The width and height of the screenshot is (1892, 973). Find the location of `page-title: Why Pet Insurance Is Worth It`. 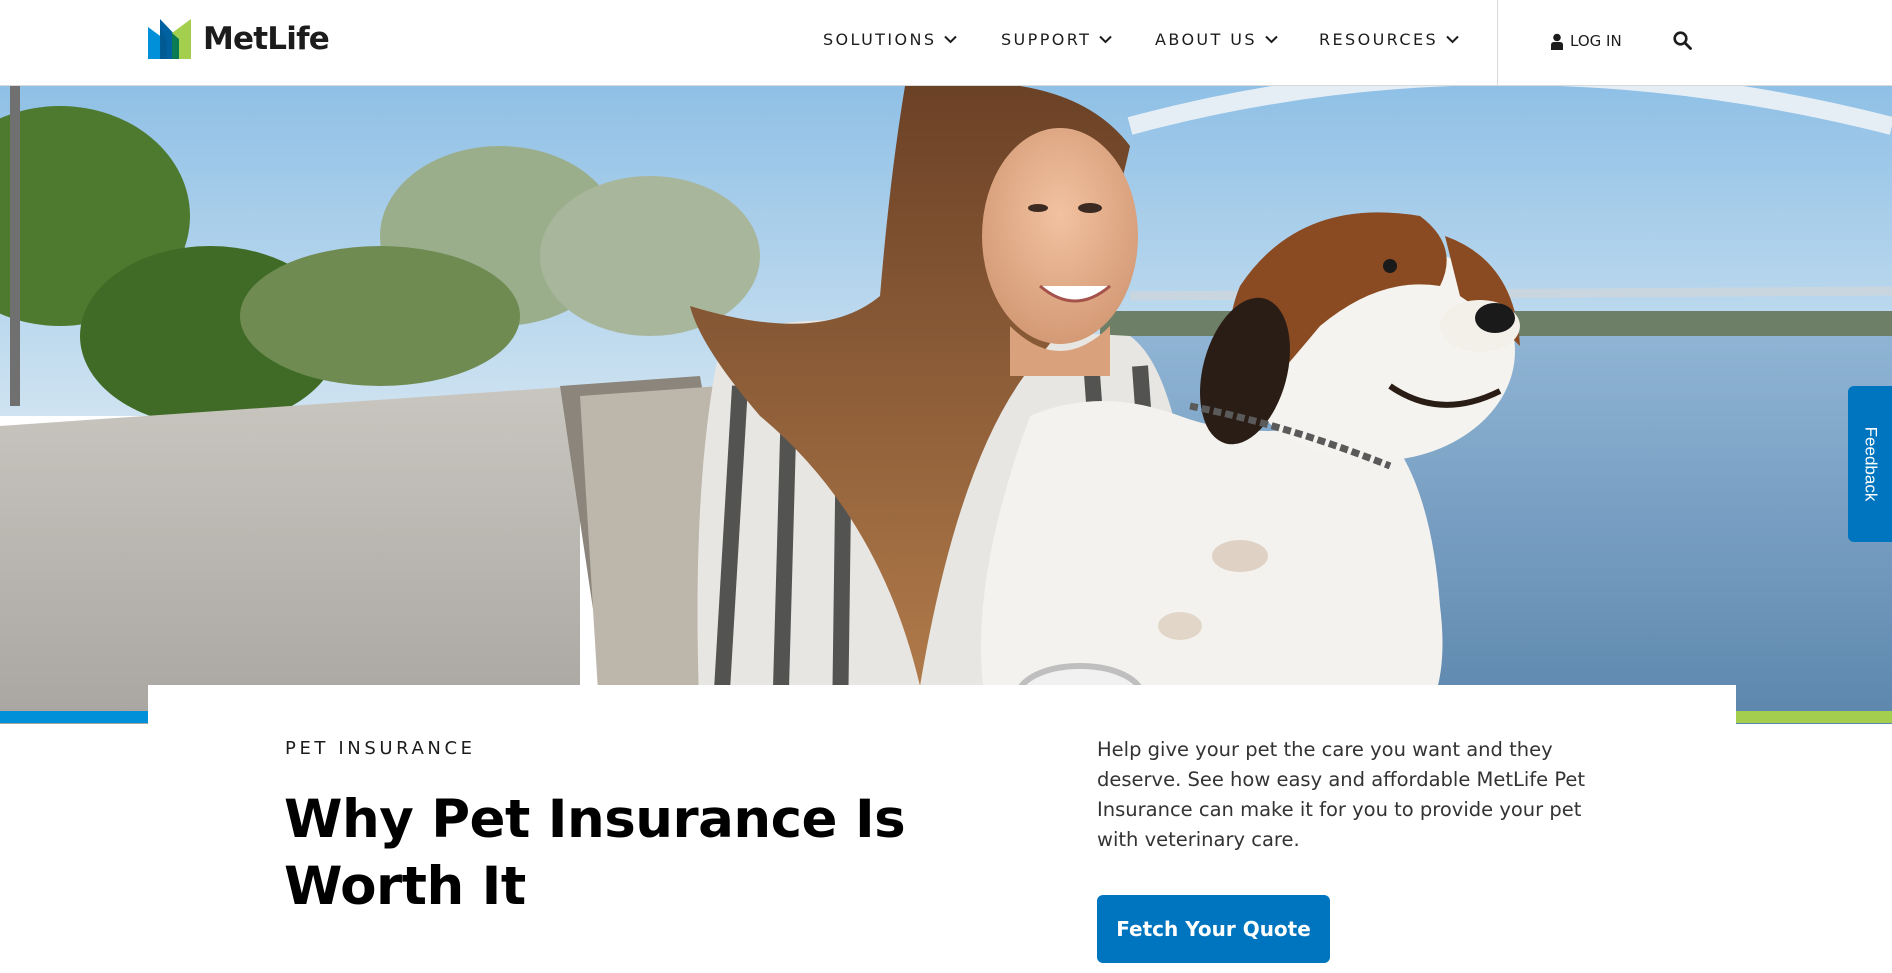

page-title: Why Pet Insurance Is Worth It is located at coordinates (595, 853).